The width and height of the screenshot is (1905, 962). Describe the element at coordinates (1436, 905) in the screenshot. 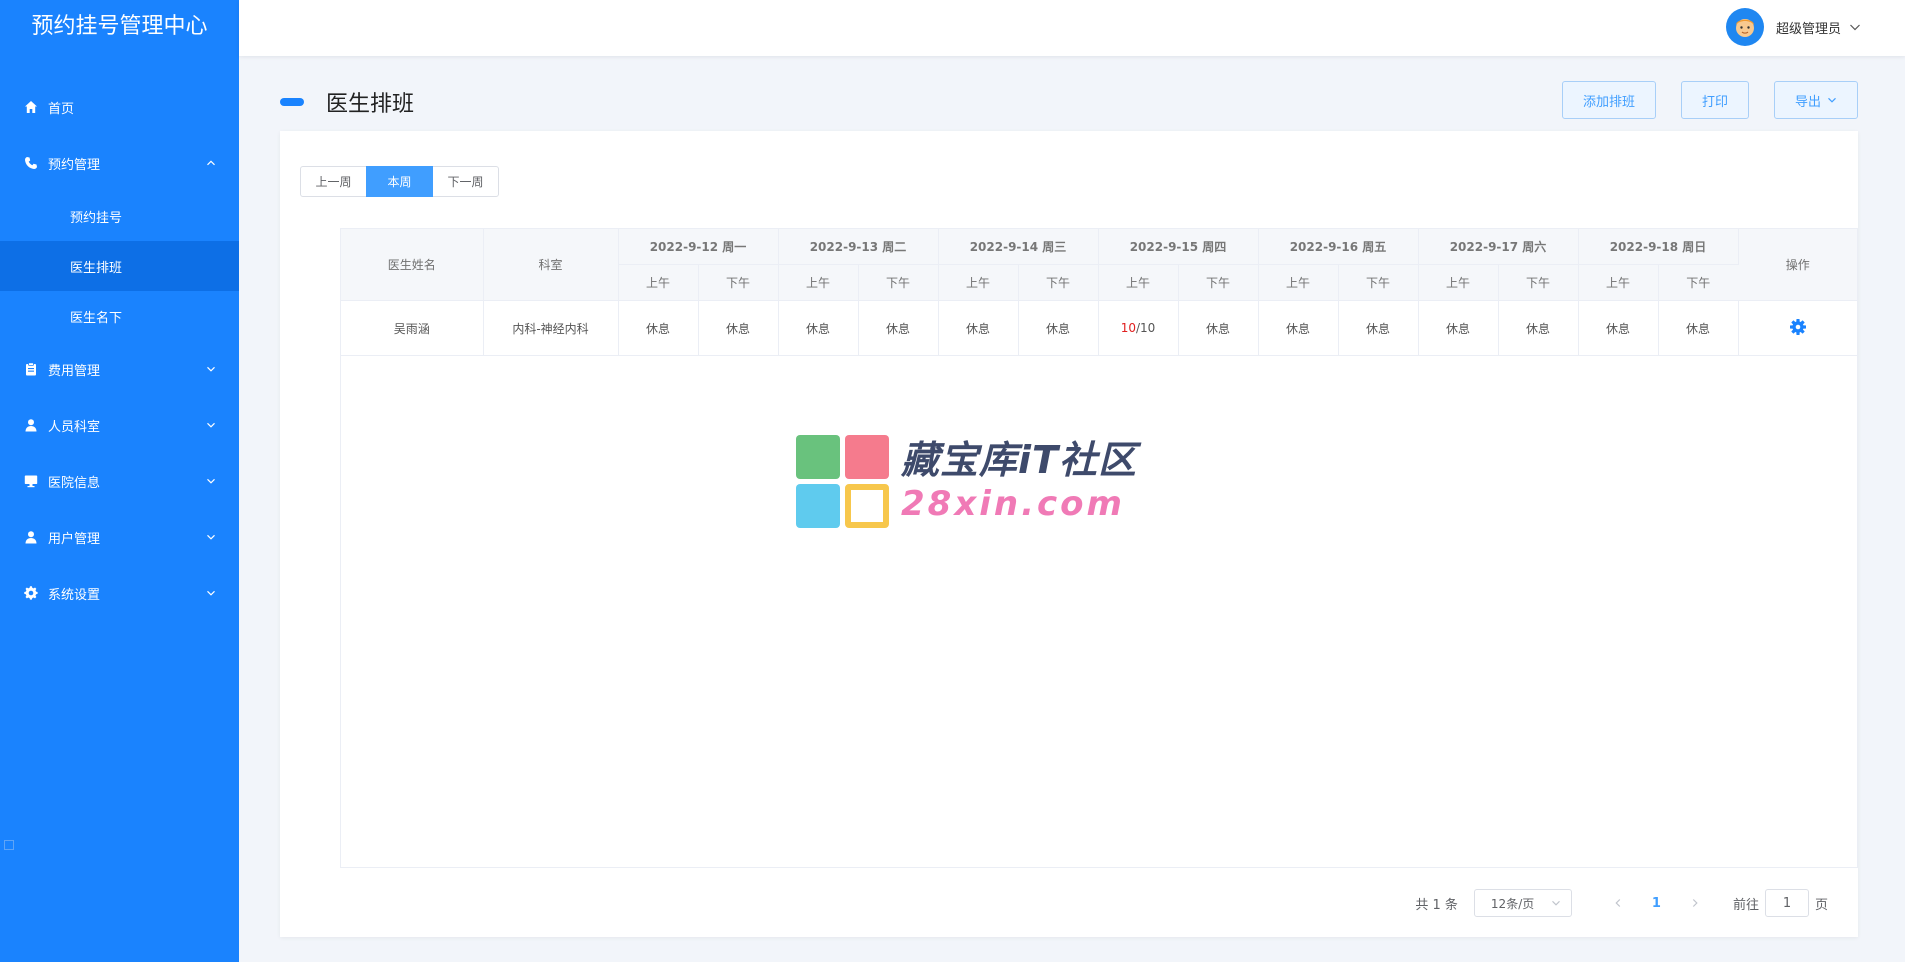

I see `pagination-total: 共 1 条` at that location.